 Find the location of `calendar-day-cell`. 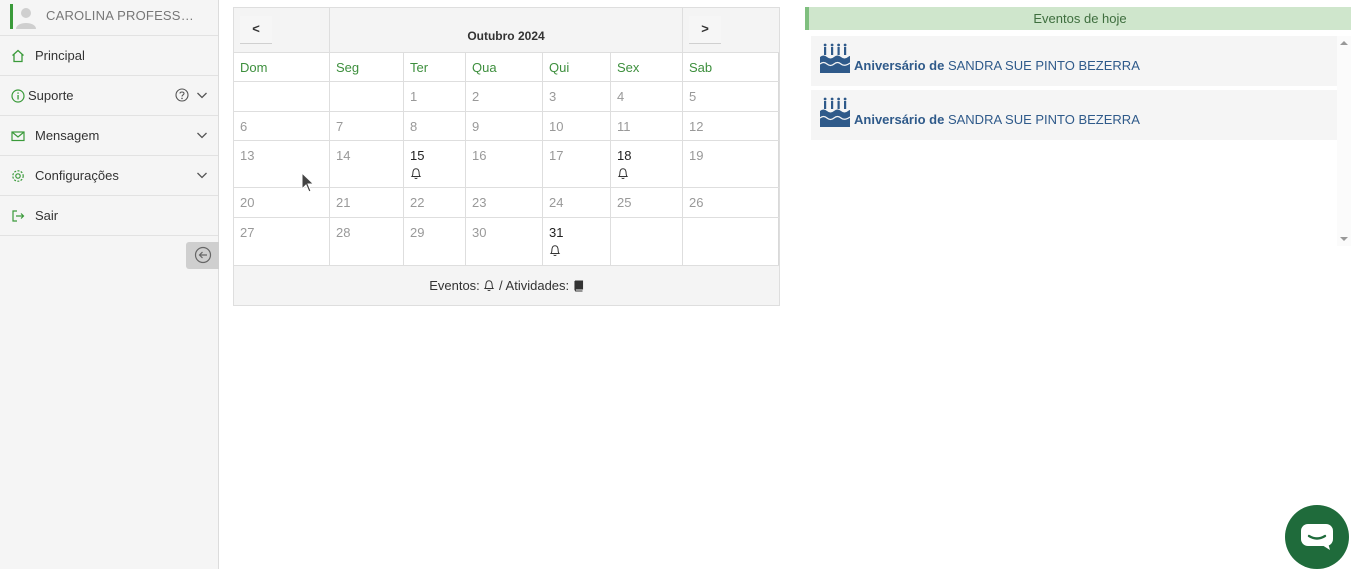

calendar-day-cell is located at coordinates (646, 241).